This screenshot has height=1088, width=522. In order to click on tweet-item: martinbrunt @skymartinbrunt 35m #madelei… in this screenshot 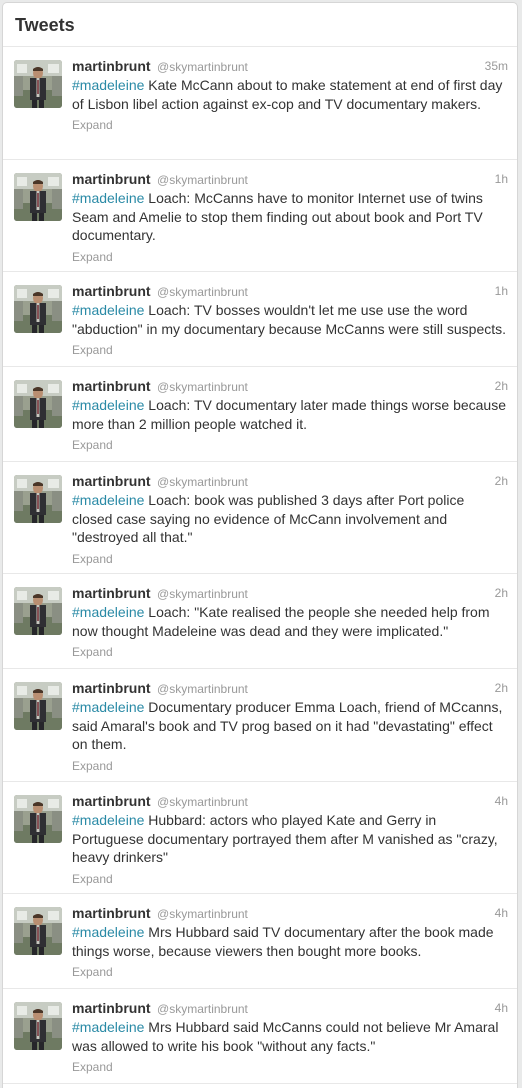, I will do `click(260, 103)`.